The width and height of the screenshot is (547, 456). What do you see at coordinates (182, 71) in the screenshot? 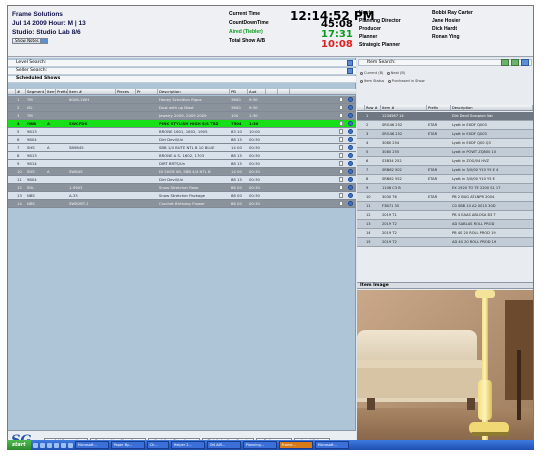
I see `seller-search-field: Seller Search:` at bounding box center [182, 71].